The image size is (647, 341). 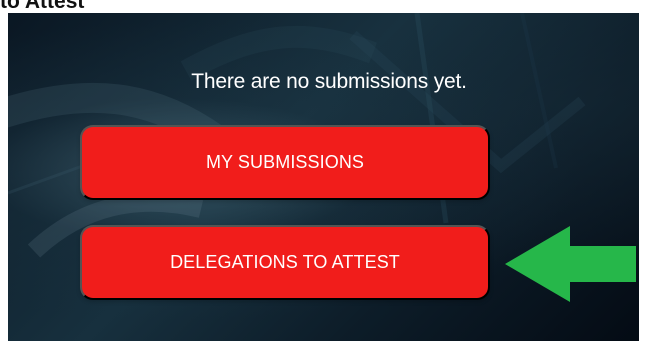 I want to click on empty-submissions-message: There are no submissions yet., so click(x=329, y=81).